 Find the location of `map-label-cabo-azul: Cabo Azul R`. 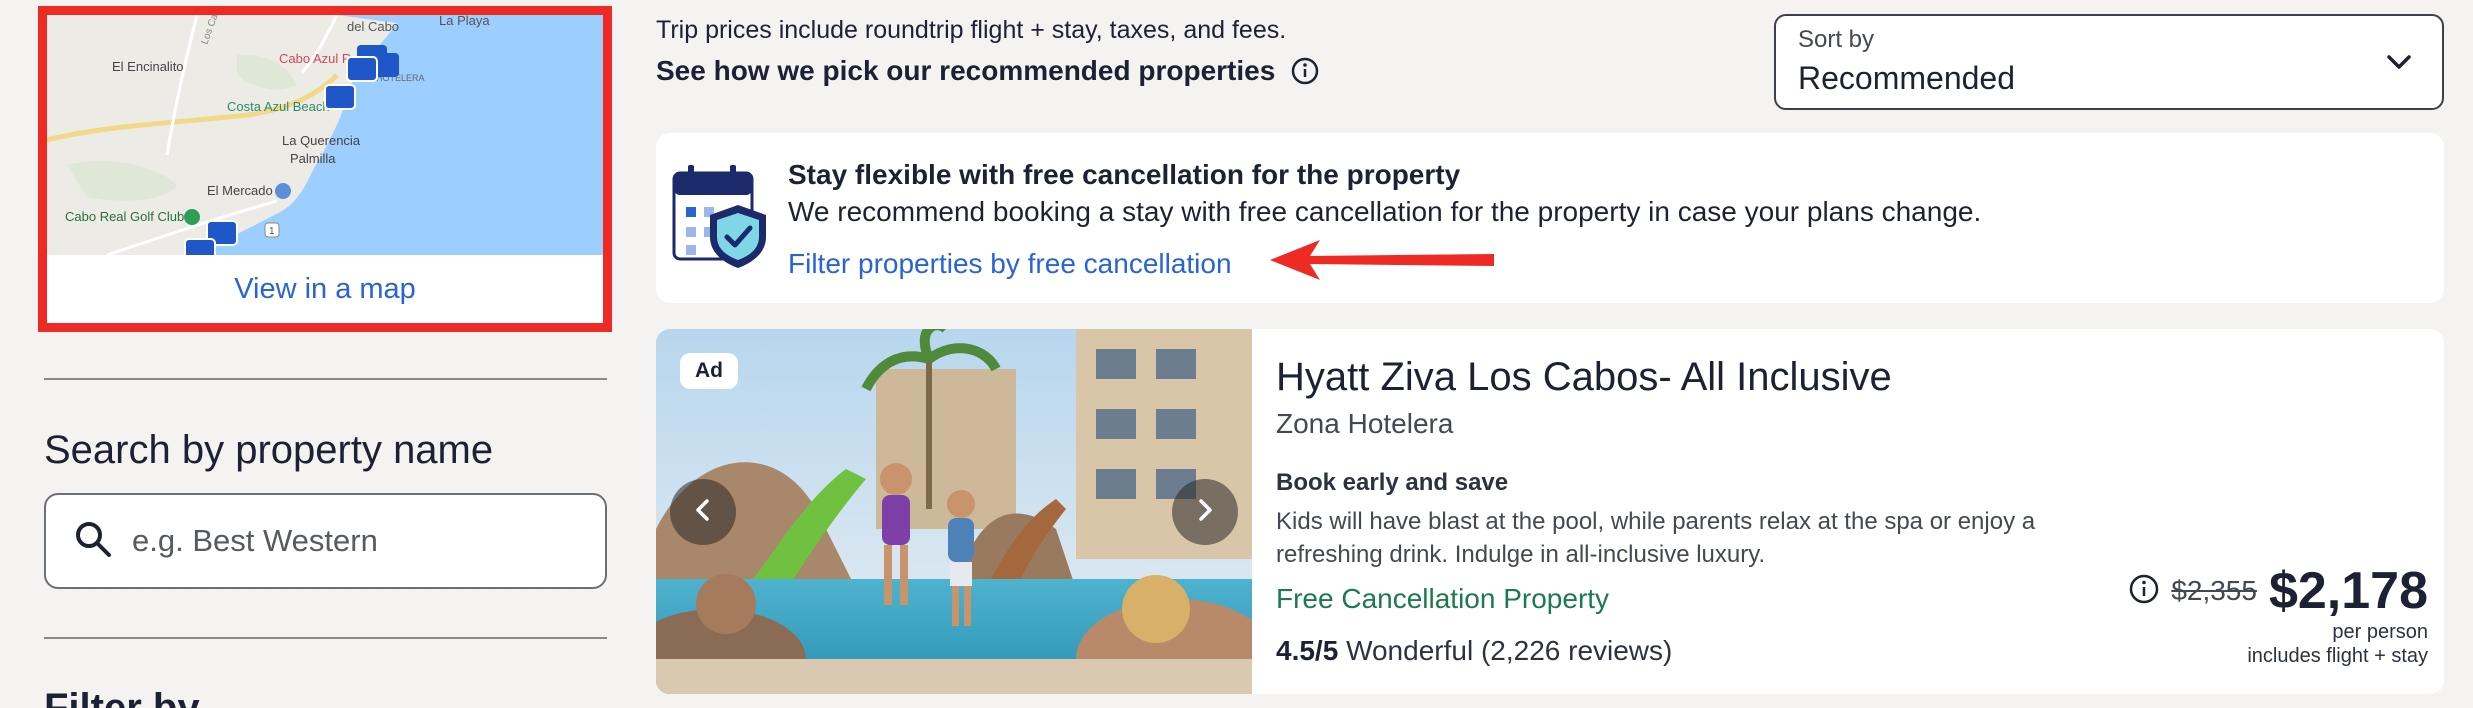

map-label-cabo-azul: Cabo Azul R is located at coordinates (315, 58).